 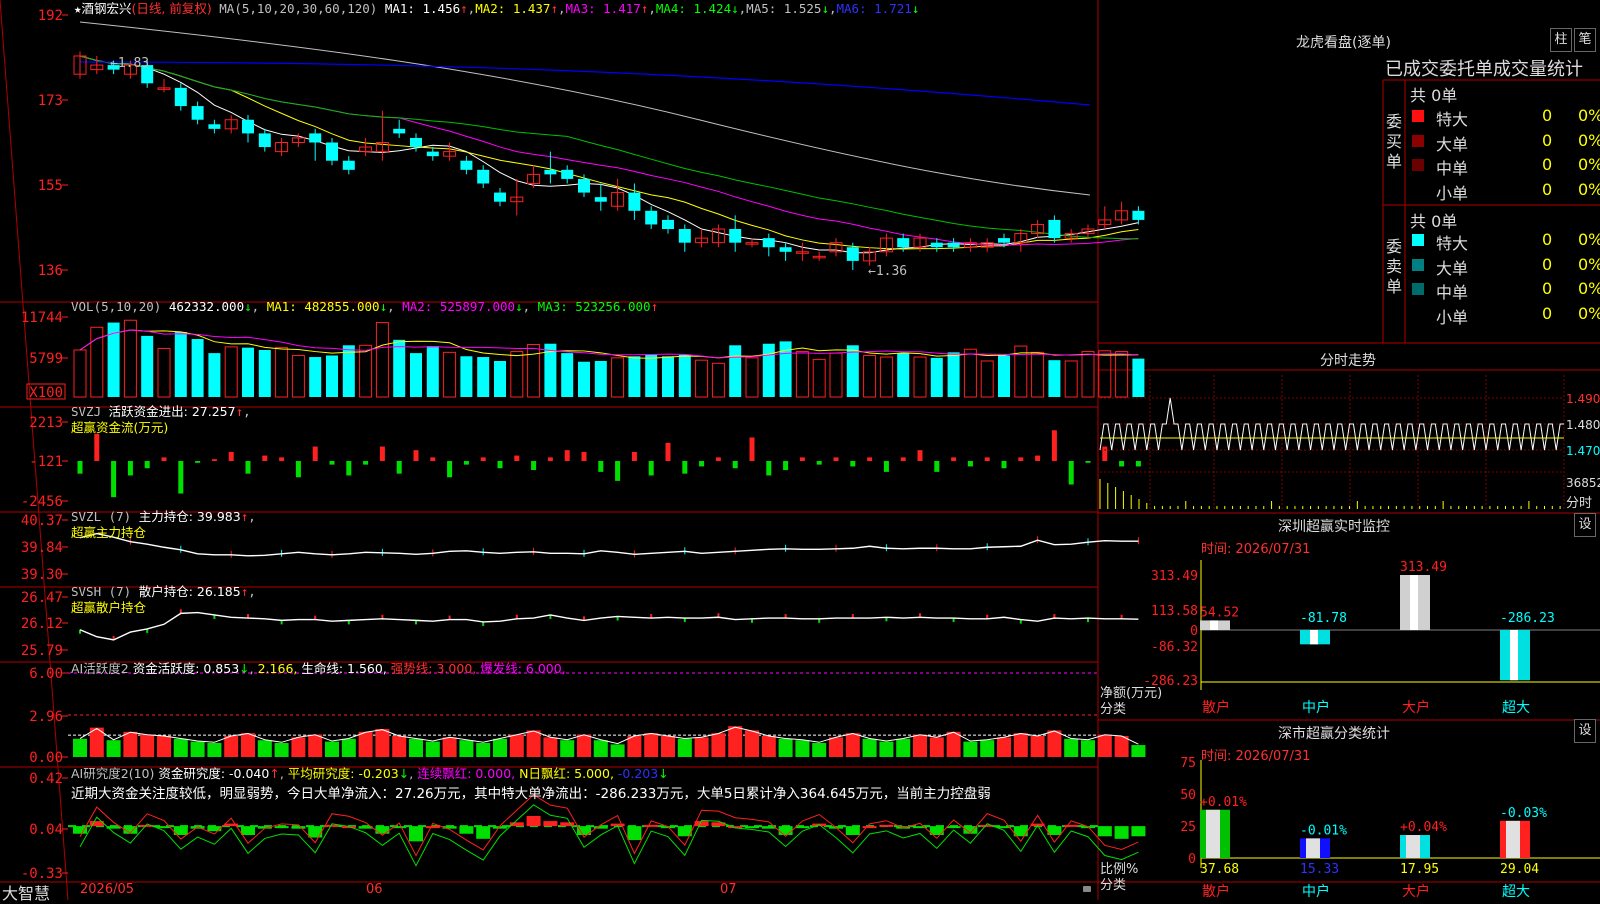 I want to click on ma30-line, so click(x=609, y=147).